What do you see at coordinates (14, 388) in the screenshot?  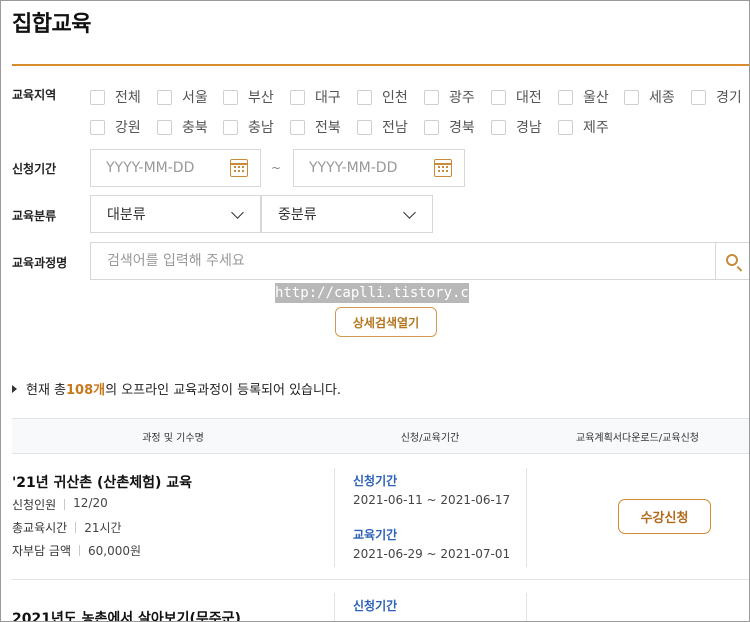 I see `triangle-bullet-icon` at bounding box center [14, 388].